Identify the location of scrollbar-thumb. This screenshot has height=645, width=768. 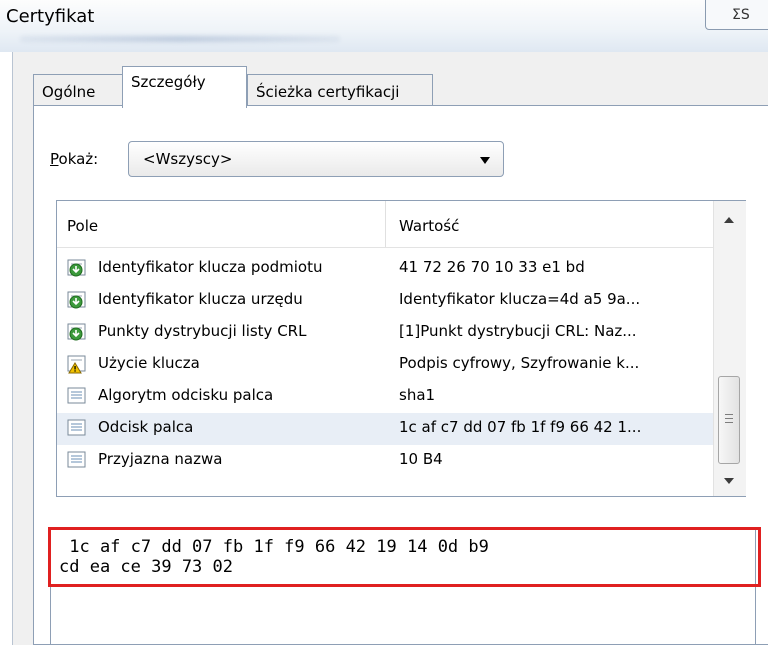
(729, 420).